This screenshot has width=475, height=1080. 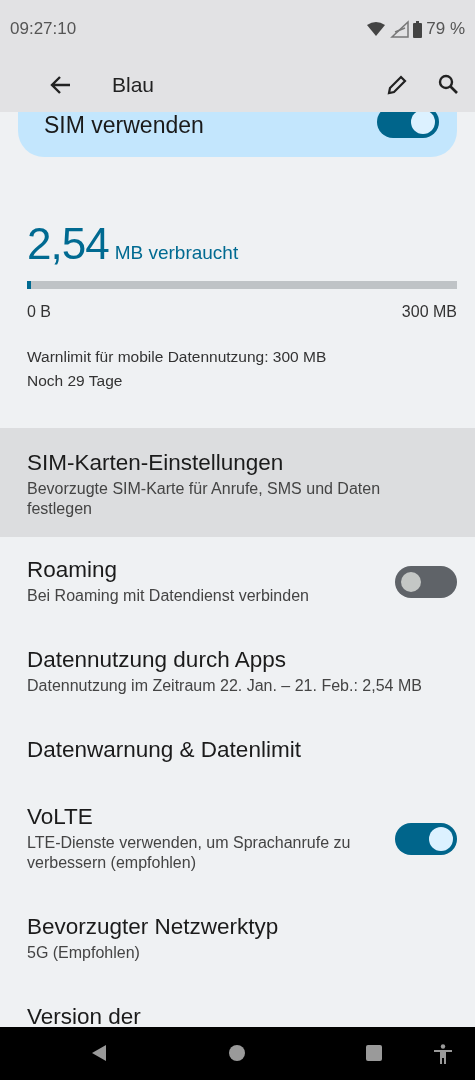 I want to click on item-summary: 5G (Empfohlen), so click(x=84, y=953).